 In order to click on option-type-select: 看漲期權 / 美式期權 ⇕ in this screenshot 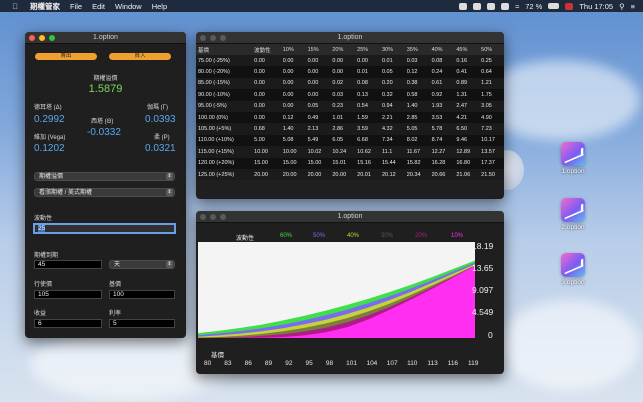, I will do `click(104, 192)`.